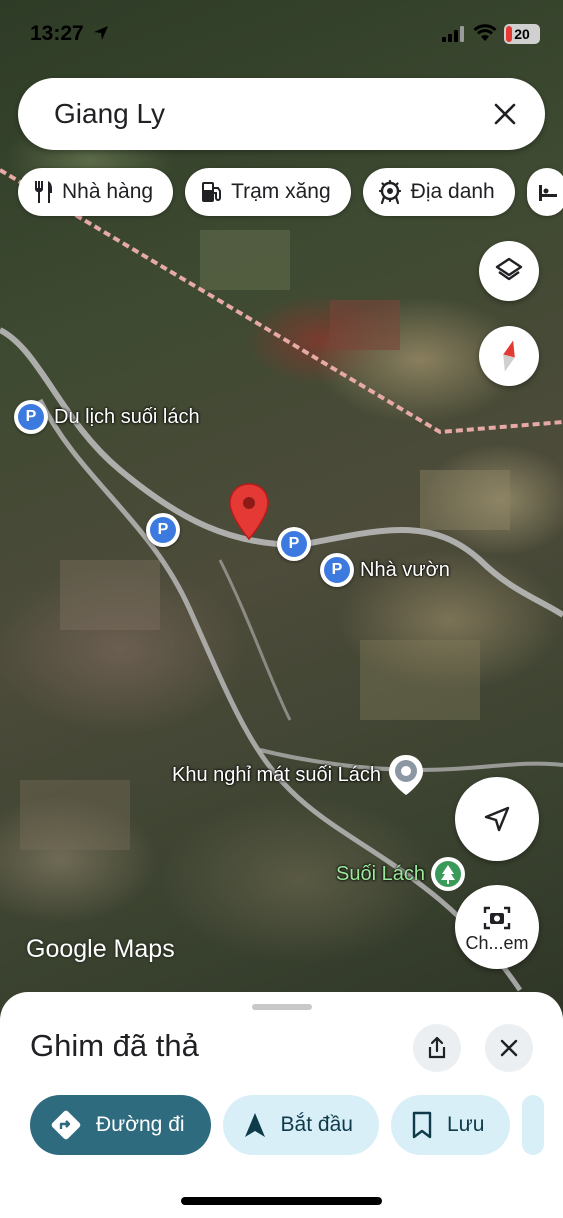 The height and width of the screenshot is (1218, 563). I want to click on chip-label: Trạm xăng, so click(281, 191).